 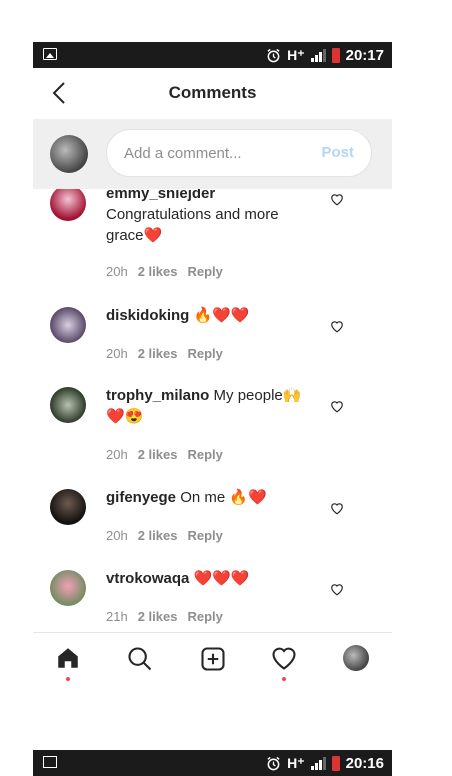 I want to click on comment-emoji: 🔥❤️, so click(x=248, y=497).